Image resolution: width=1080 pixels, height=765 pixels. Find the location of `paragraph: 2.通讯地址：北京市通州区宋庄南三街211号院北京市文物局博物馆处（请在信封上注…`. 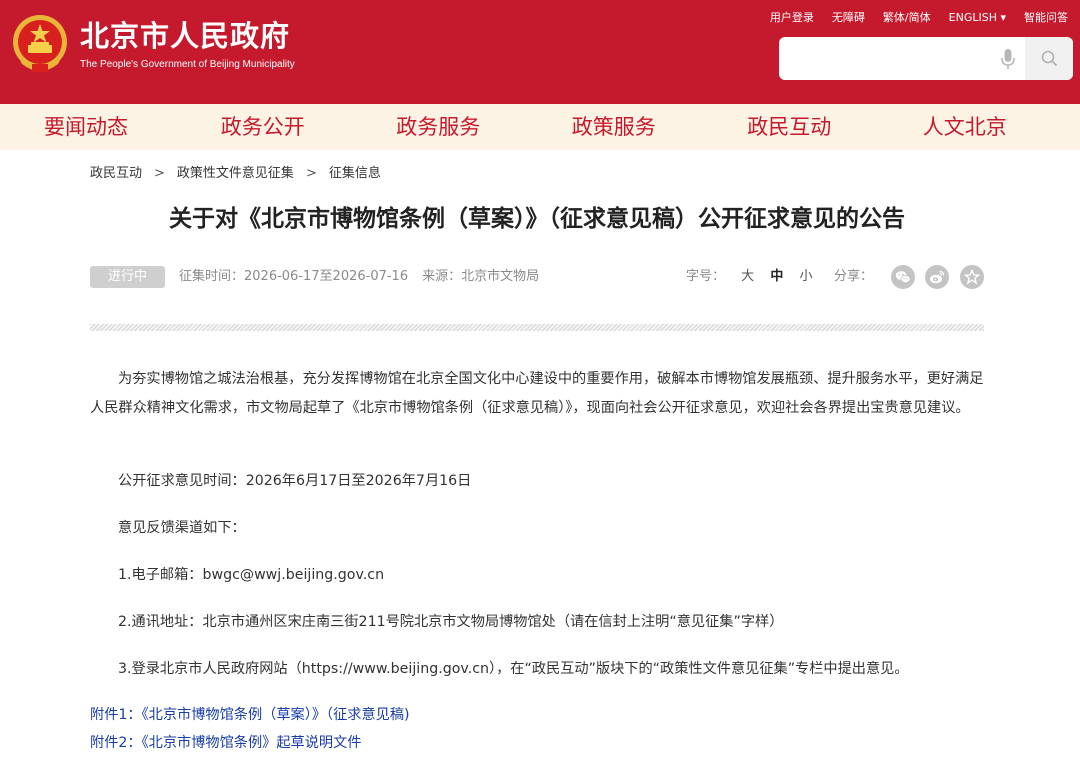

paragraph: 2.通讯地址：北京市通州区宋庄南三街211号院北京市文物局博物馆处（请在信封上注… is located at coordinates (451, 622).